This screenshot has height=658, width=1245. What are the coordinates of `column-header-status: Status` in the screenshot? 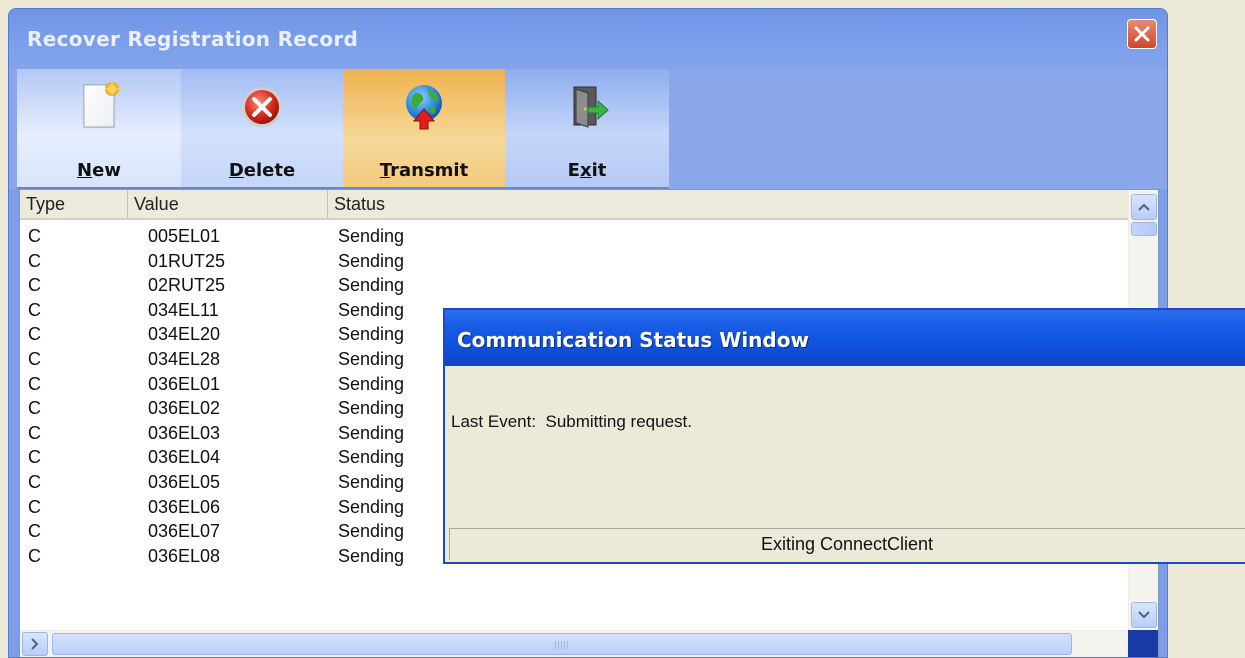 It's located at (729, 204).